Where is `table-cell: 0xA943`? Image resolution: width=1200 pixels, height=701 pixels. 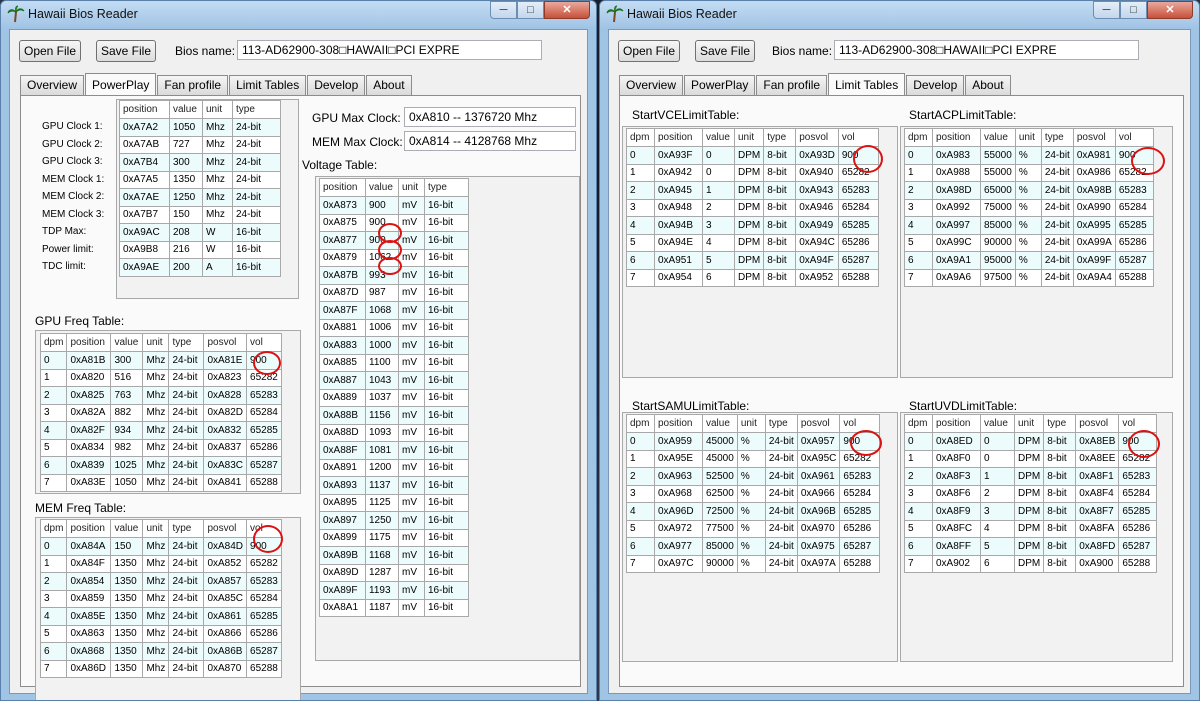 table-cell: 0xA943 is located at coordinates (817, 190).